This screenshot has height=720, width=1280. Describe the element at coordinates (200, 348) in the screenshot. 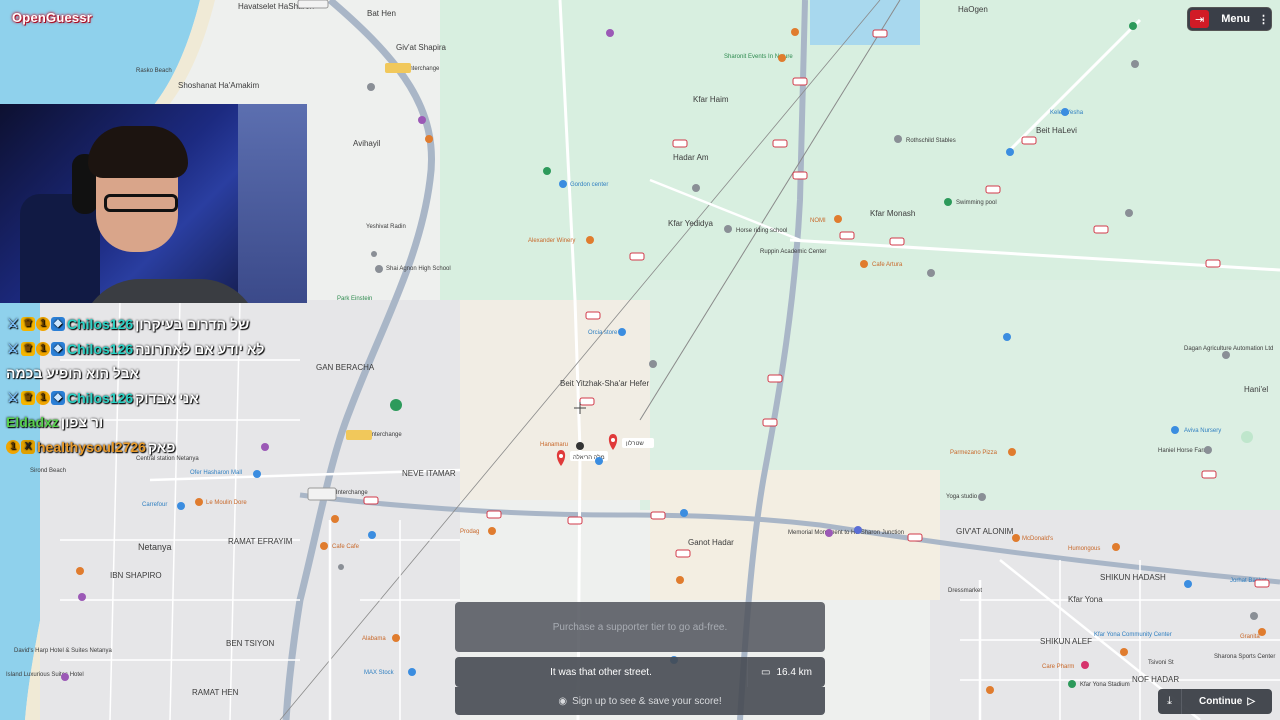

I see `chat-text: לא יודע אם לאחרונה` at that location.